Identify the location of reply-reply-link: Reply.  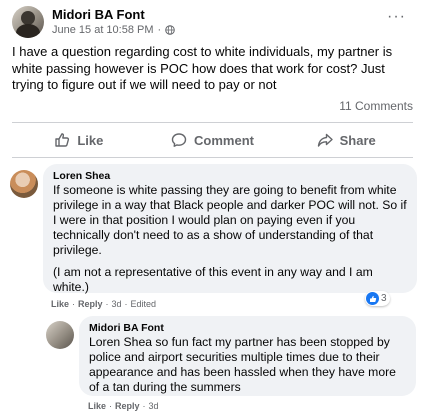
(127, 406).